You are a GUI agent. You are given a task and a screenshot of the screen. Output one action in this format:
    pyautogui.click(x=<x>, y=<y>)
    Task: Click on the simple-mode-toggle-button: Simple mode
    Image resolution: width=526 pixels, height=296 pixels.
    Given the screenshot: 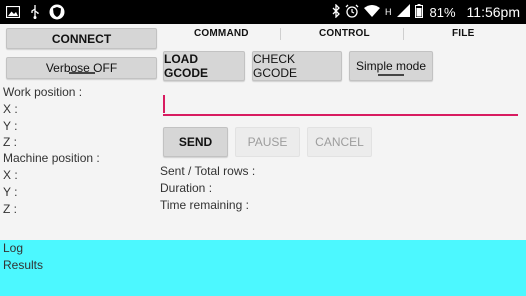 What is the action you would take?
    pyautogui.click(x=391, y=66)
    